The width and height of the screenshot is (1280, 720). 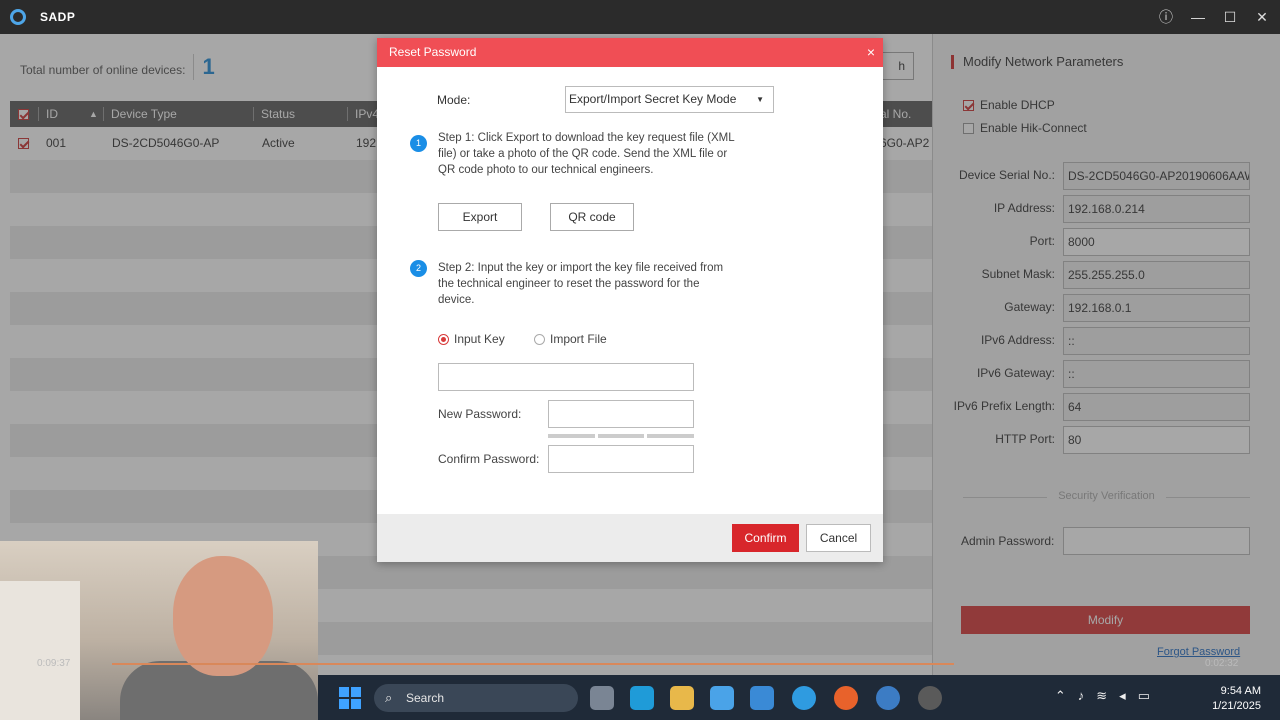 I want to click on search-placeholder: Search, so click(x=425, y=698).